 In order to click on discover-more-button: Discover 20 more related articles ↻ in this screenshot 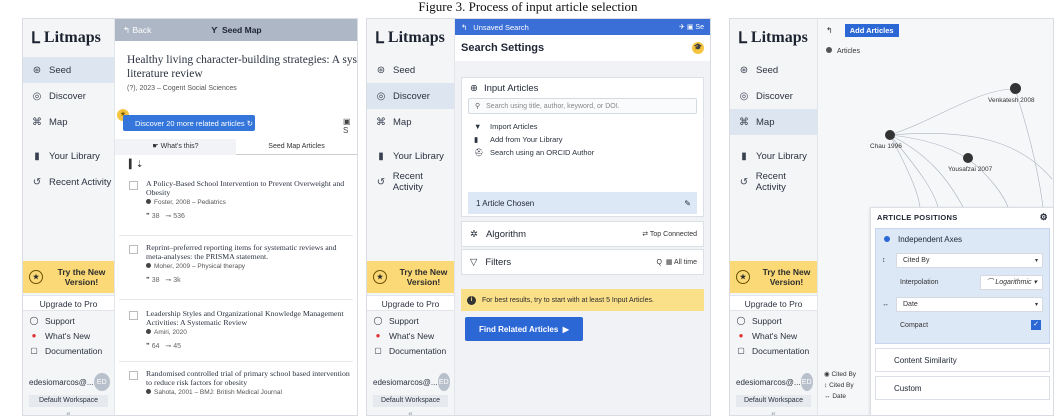, I will do `click(189, 123)`.